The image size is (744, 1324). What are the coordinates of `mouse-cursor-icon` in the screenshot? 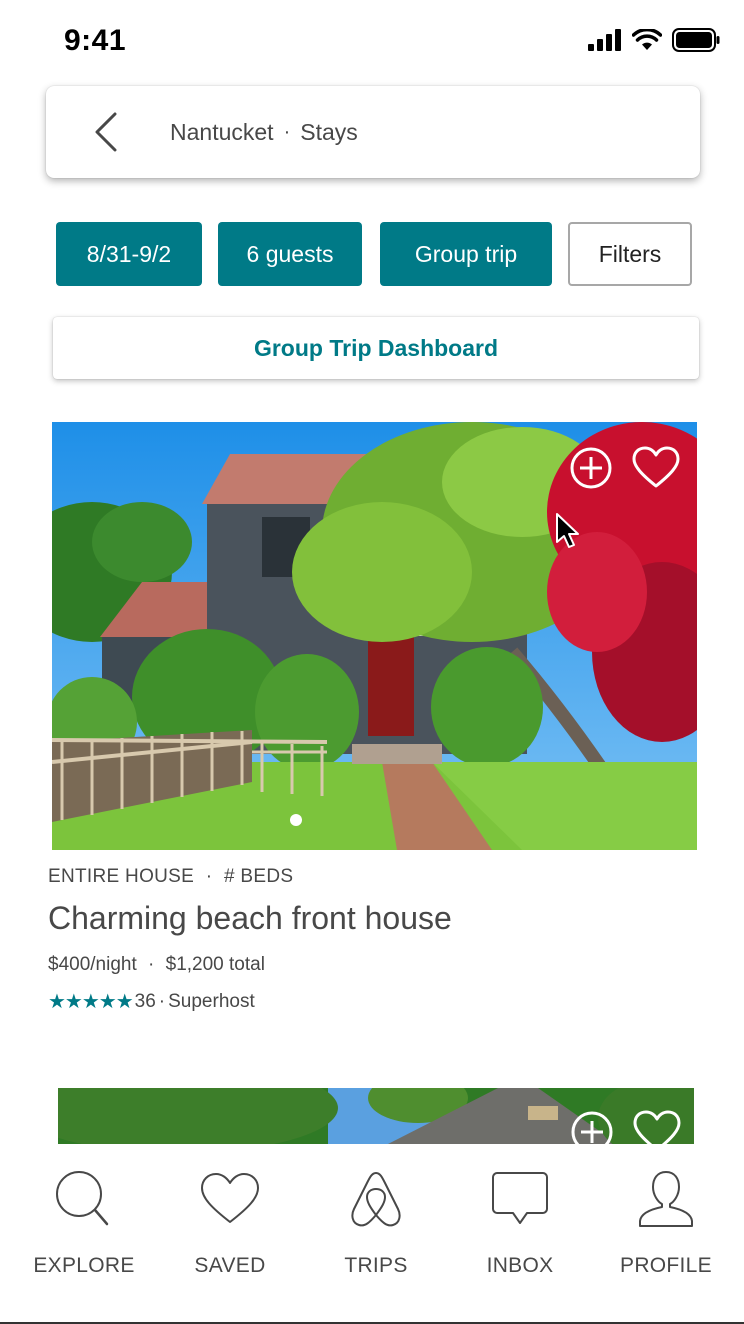 It's located at (567, 530).